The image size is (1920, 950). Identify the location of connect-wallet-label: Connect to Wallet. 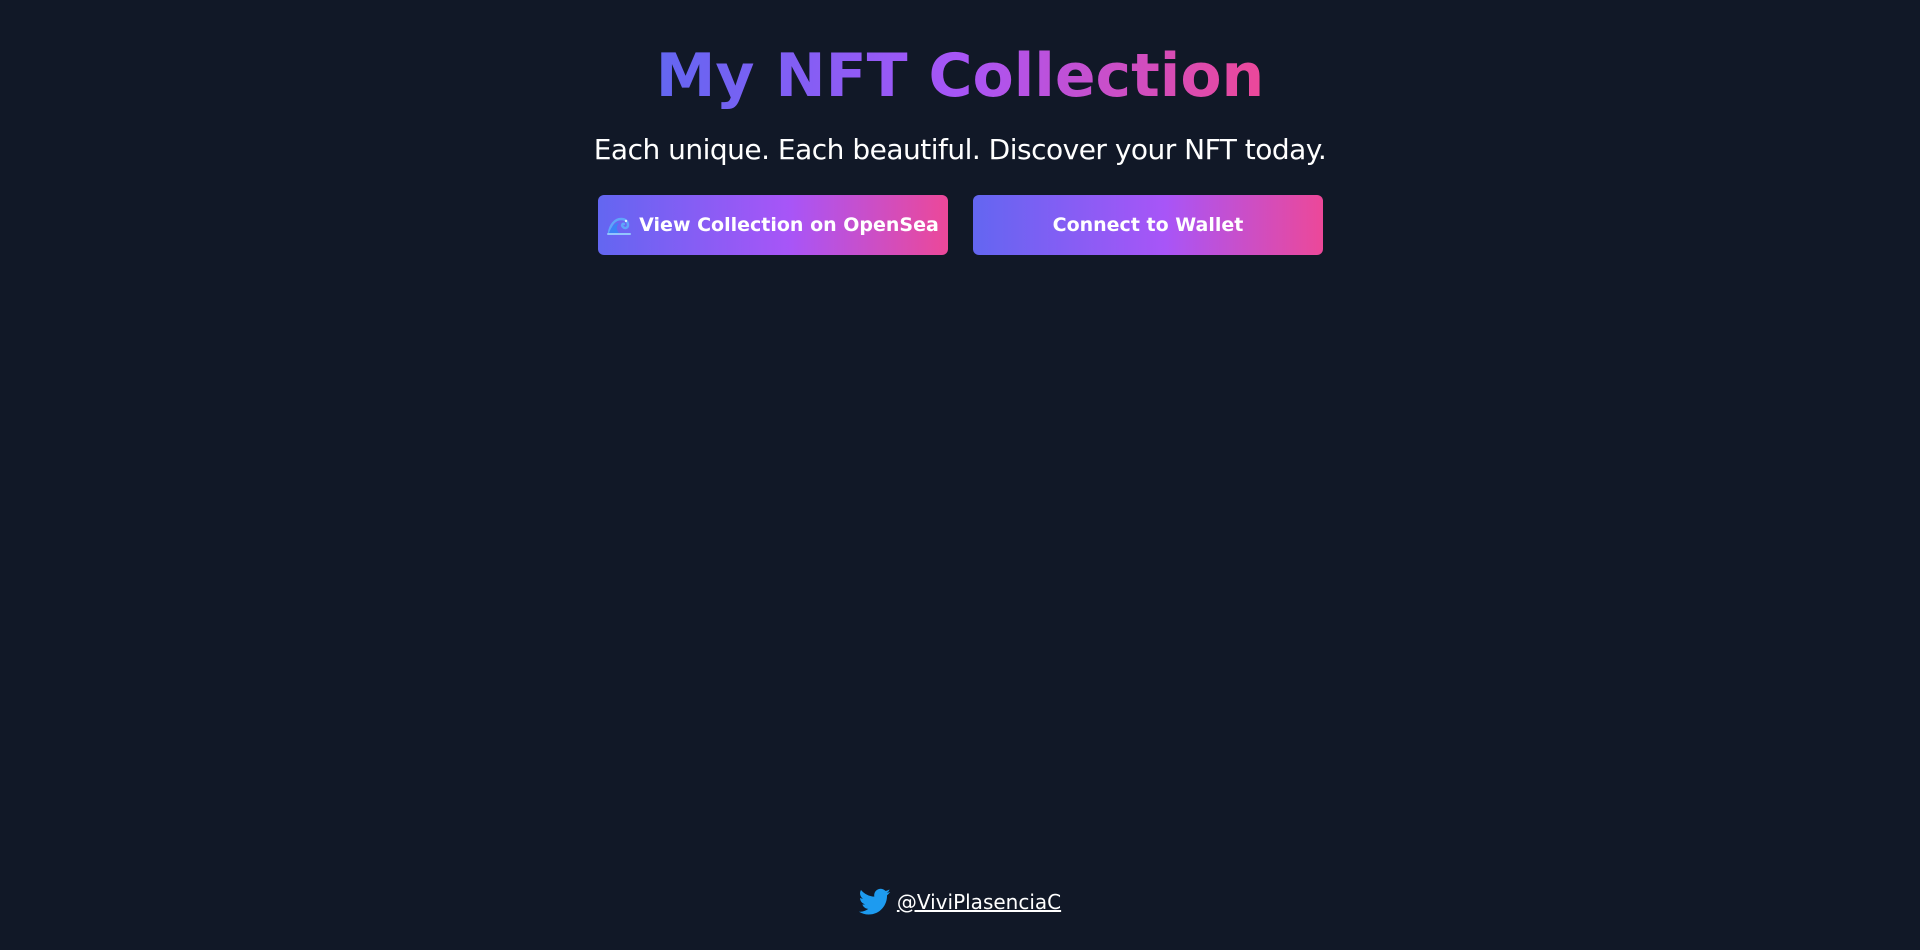
(1148, 225).